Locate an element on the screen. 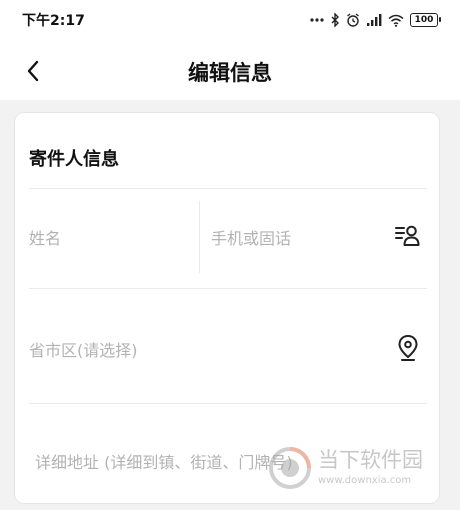 This screenshot has width=460, height=510. signal-icon is located at coordinates (374, 20).